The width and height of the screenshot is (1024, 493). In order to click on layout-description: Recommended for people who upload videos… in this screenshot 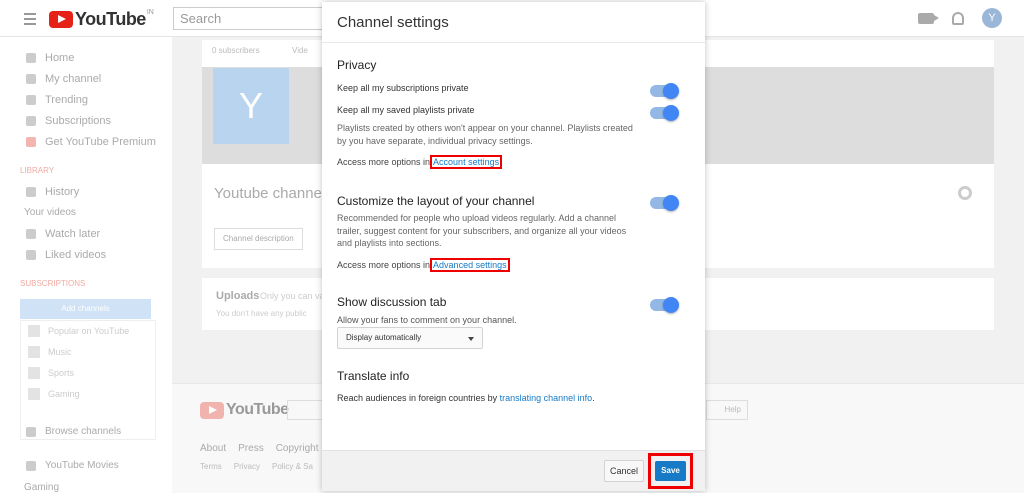, I will do `click(482, 230)`.